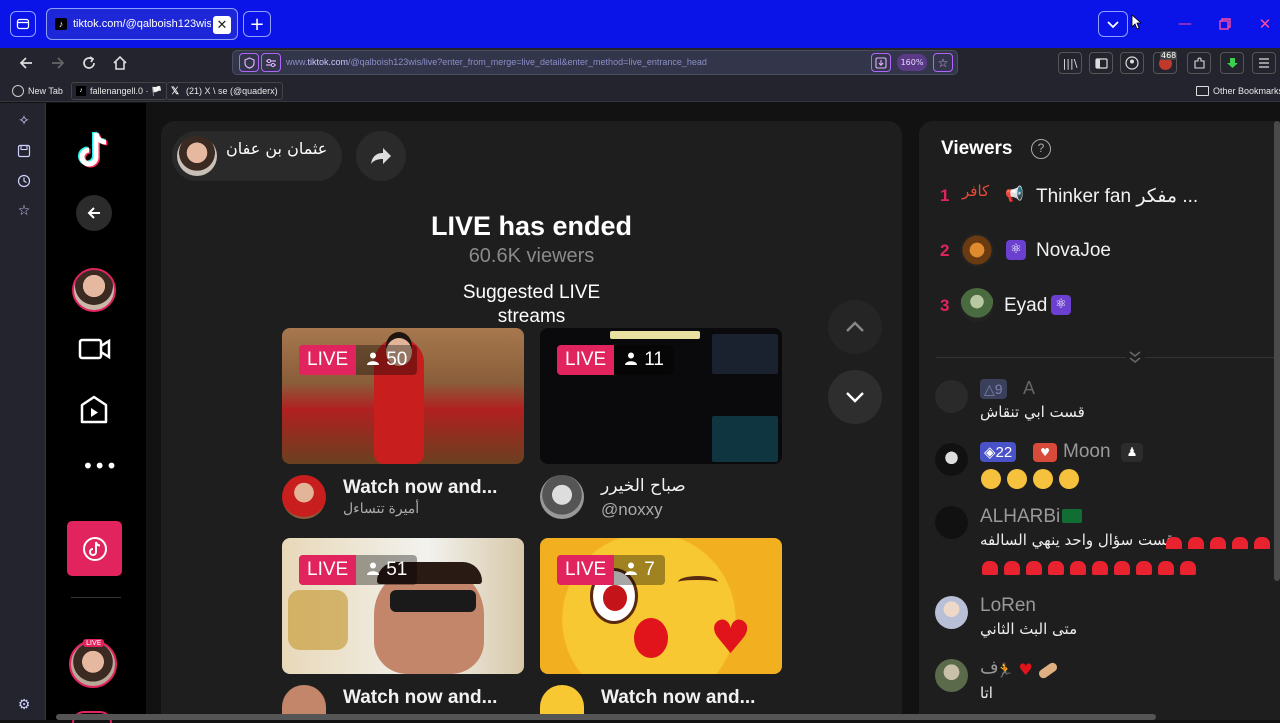  What do you see at coordinates (945, 305) in the screenshot?
I see `viewer-rank: 3` at bounding box center [945, 305].